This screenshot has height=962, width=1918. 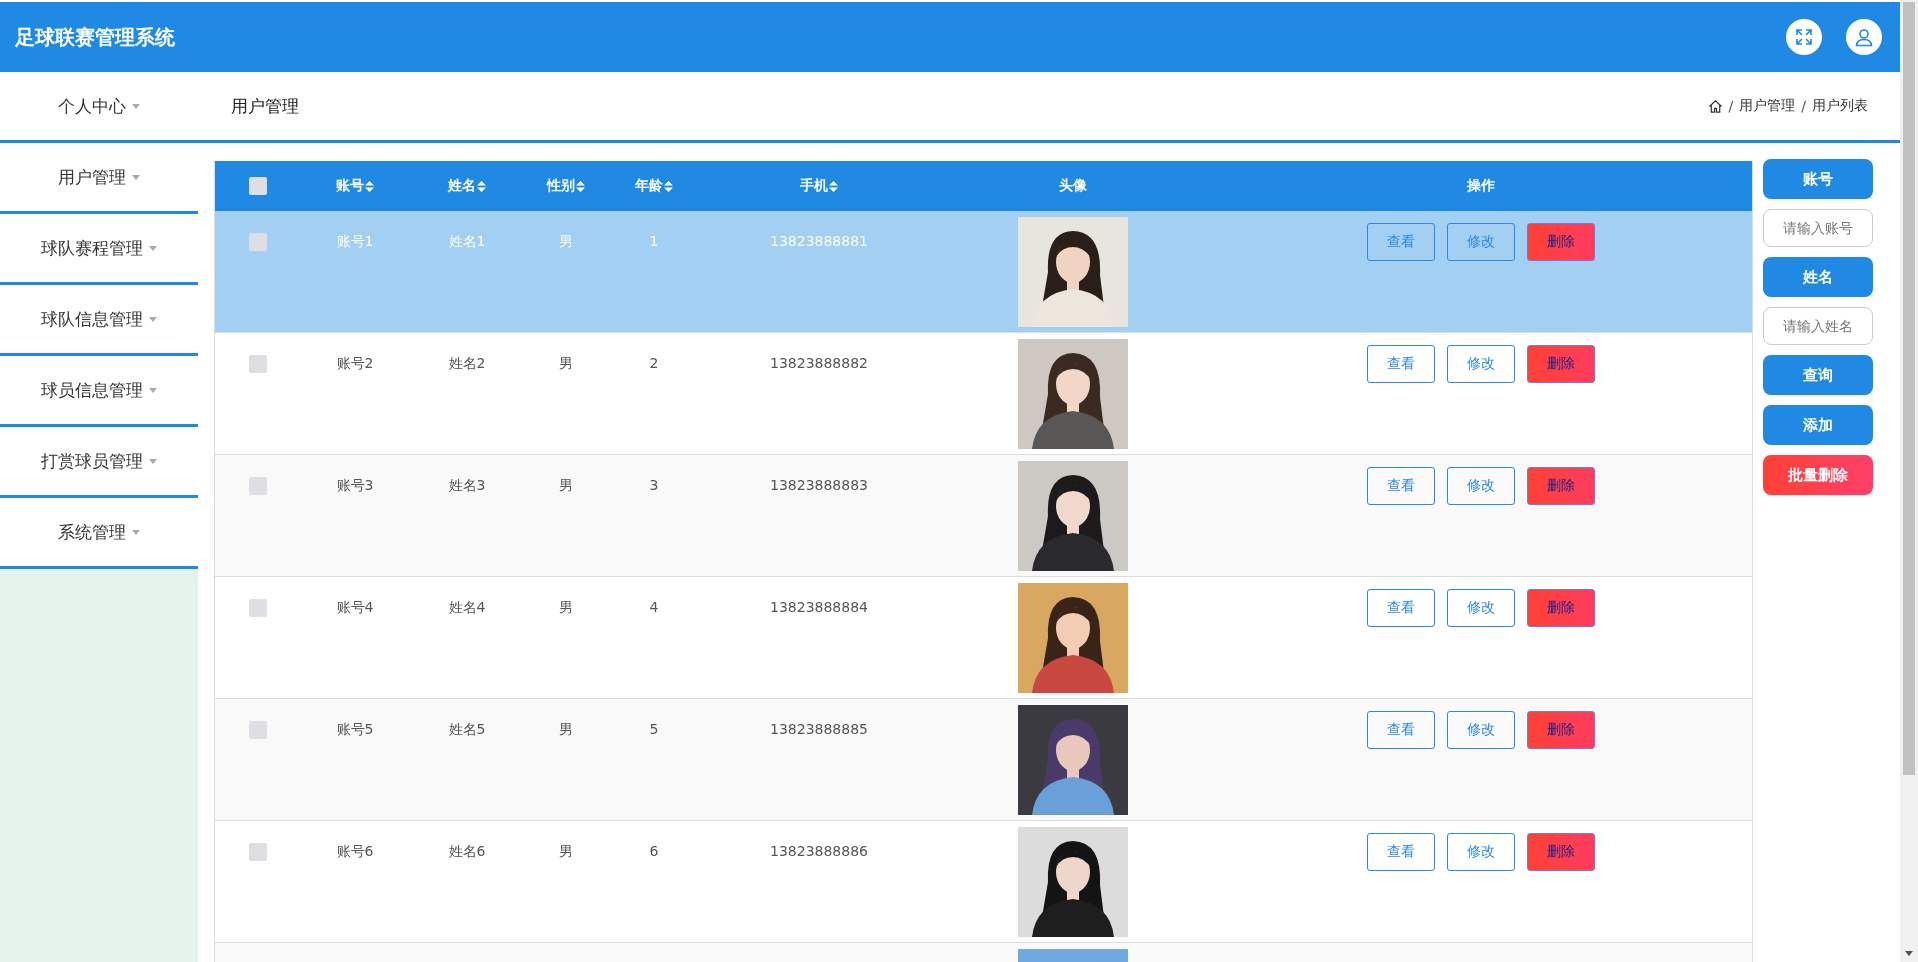 I want to click on table-cell-text: 3, so click(x=654, y=484).